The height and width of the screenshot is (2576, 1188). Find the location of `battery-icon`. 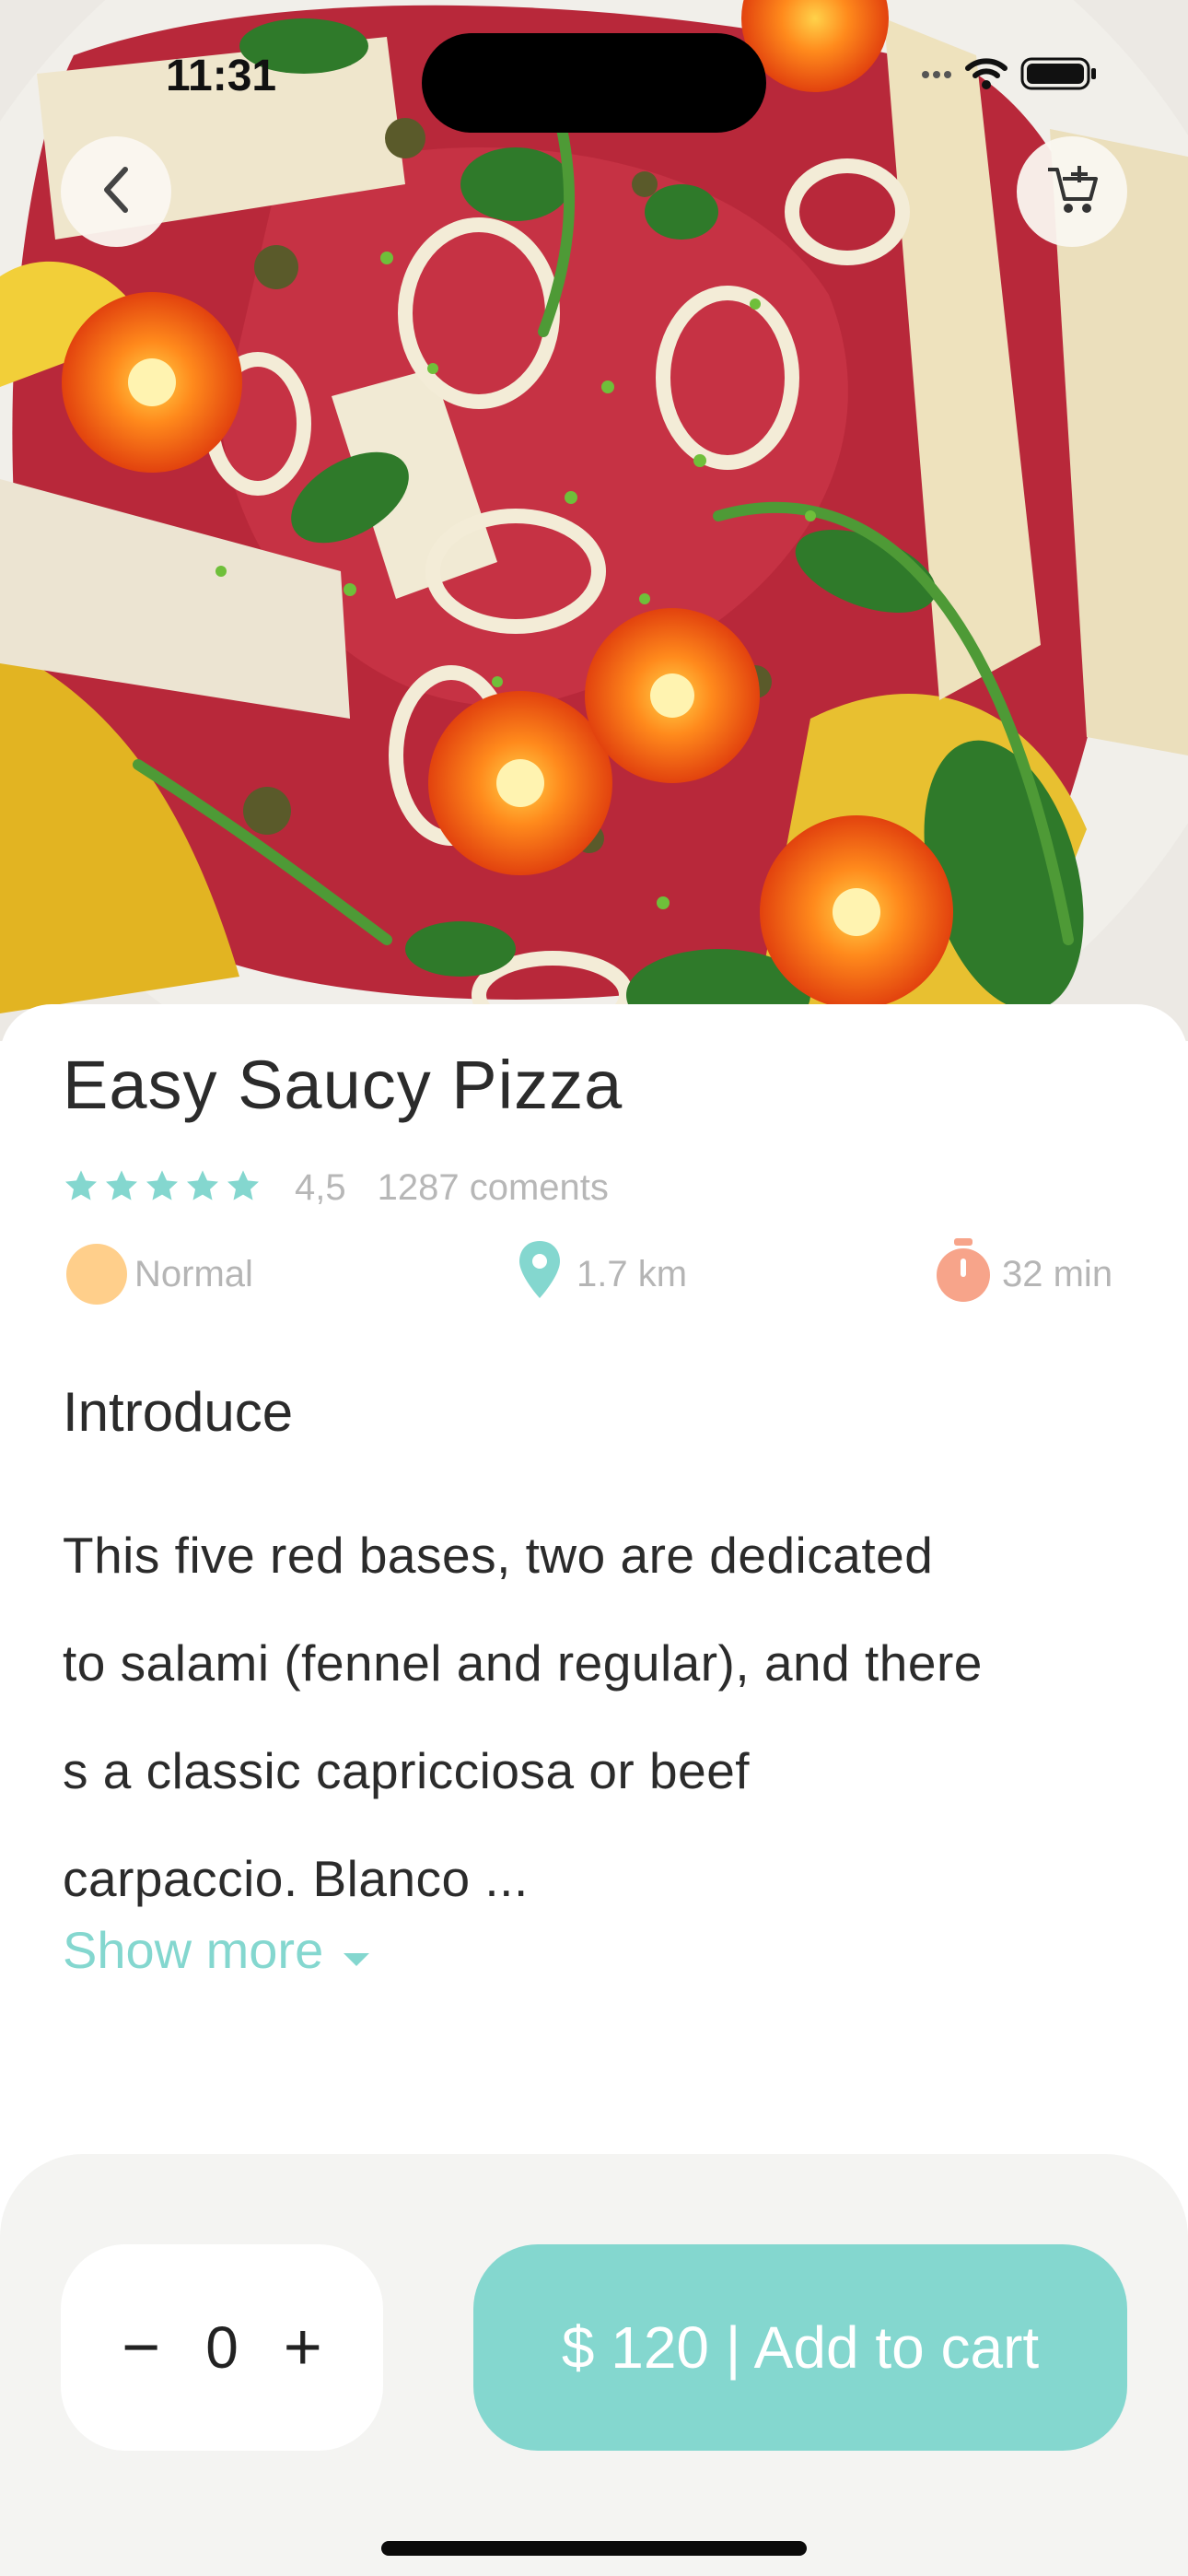

battery-icon is located at coordinates (1059, 76).